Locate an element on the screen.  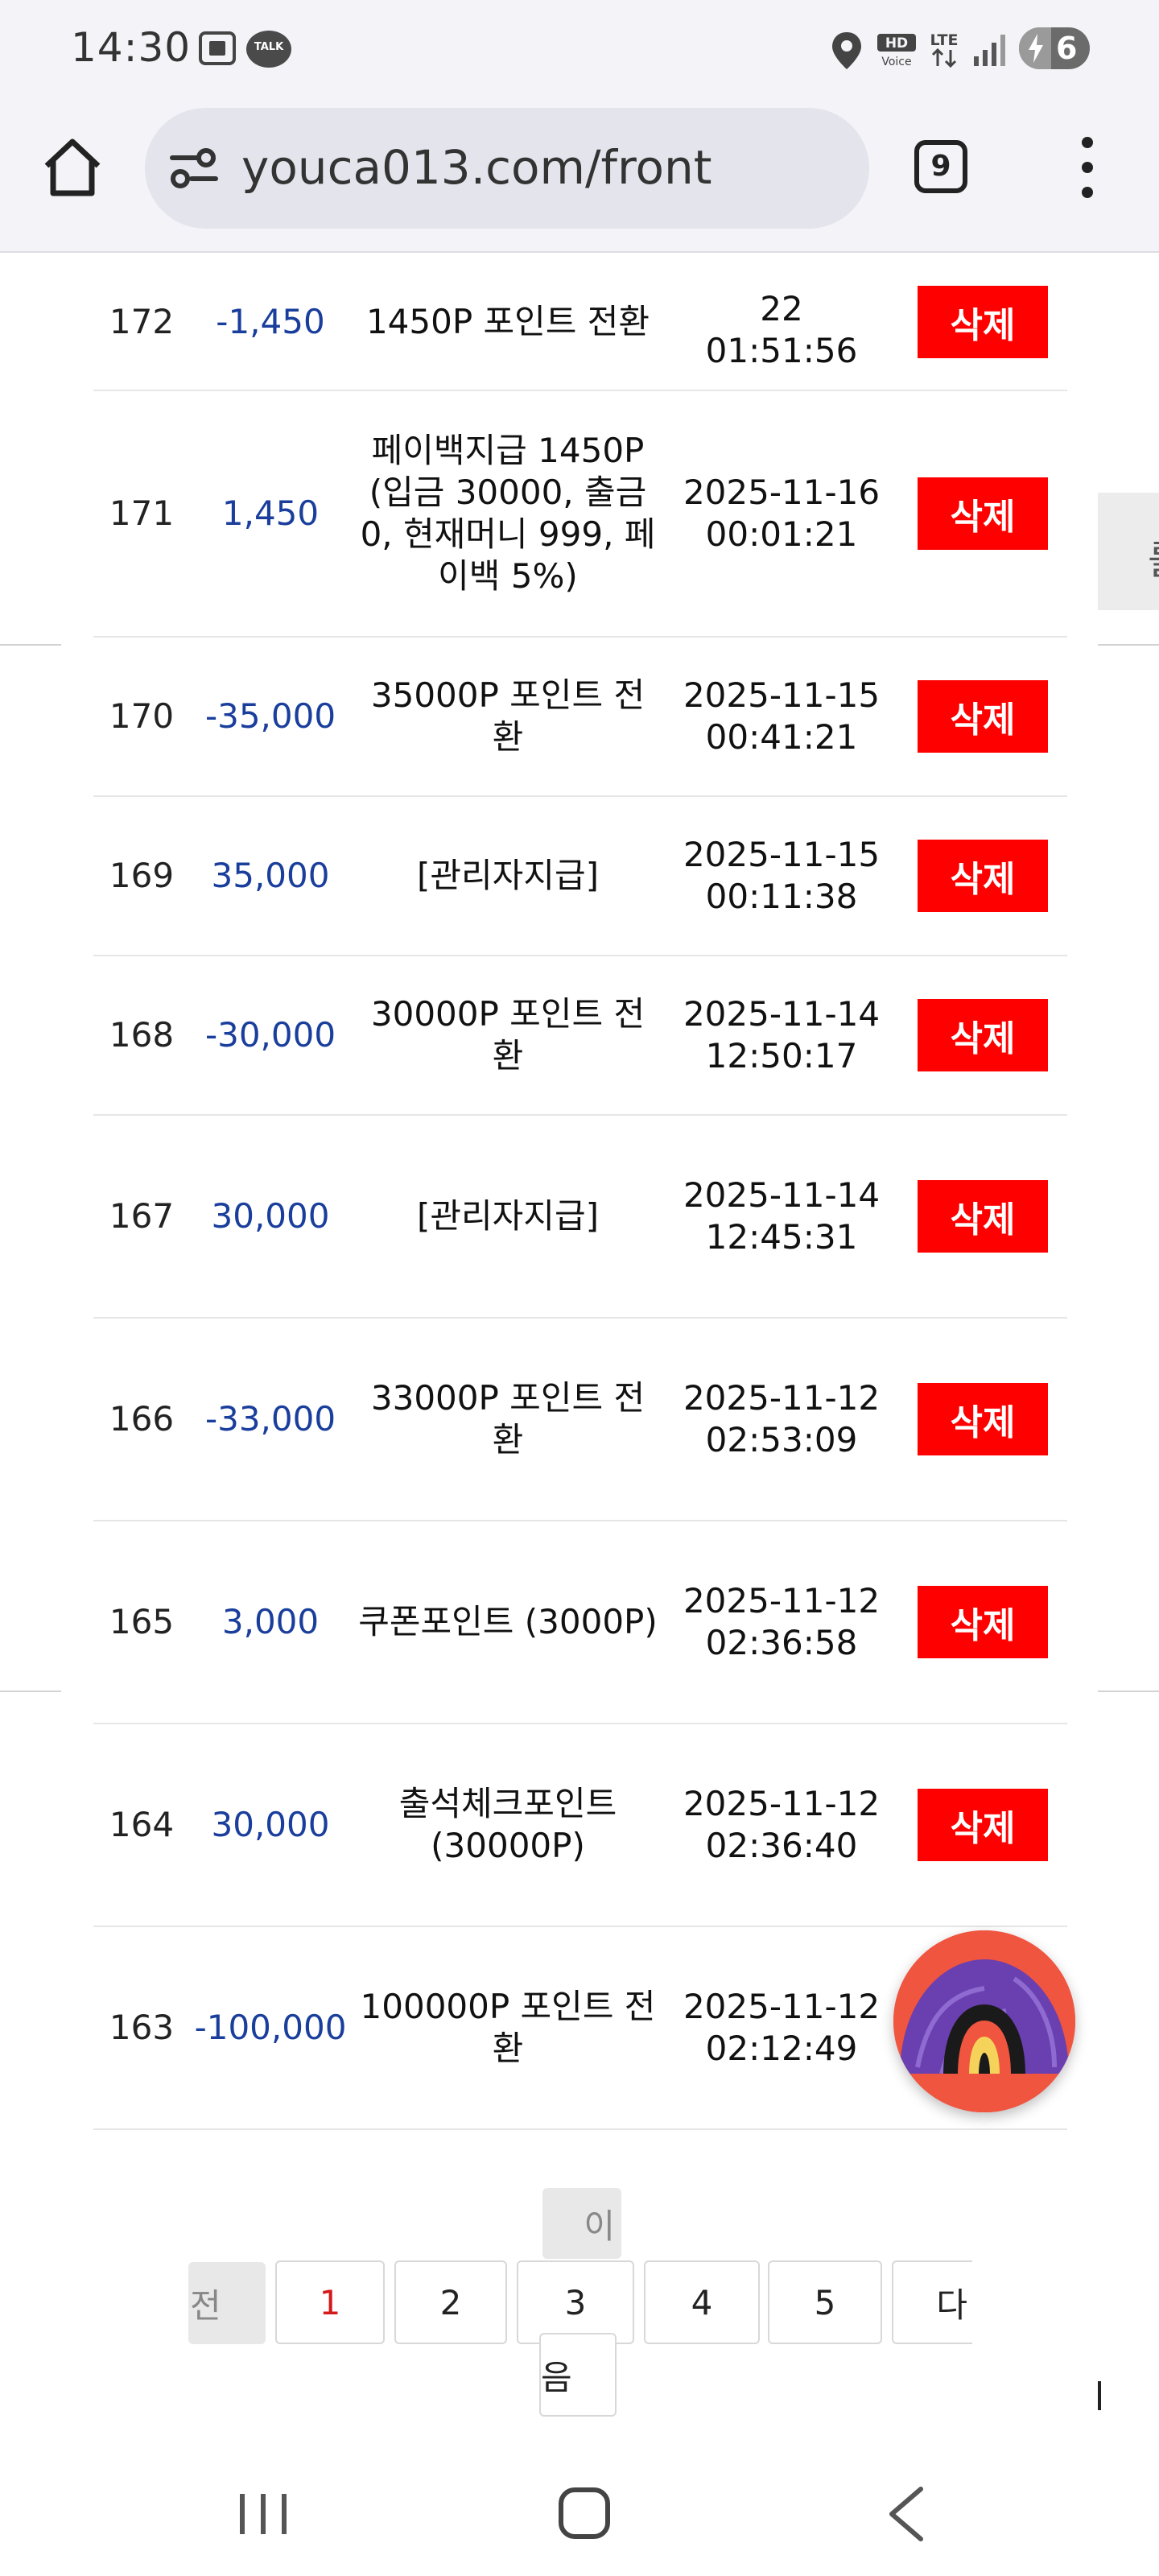
lte-label: LTE is located at coordinates (944, 40).